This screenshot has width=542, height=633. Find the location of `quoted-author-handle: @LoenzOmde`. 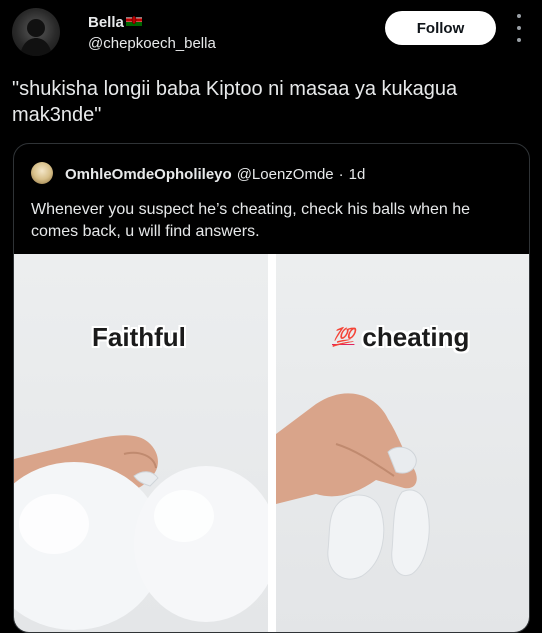

quoted-author-handle: @LoenzOmde is located at coordinates (285, 174).